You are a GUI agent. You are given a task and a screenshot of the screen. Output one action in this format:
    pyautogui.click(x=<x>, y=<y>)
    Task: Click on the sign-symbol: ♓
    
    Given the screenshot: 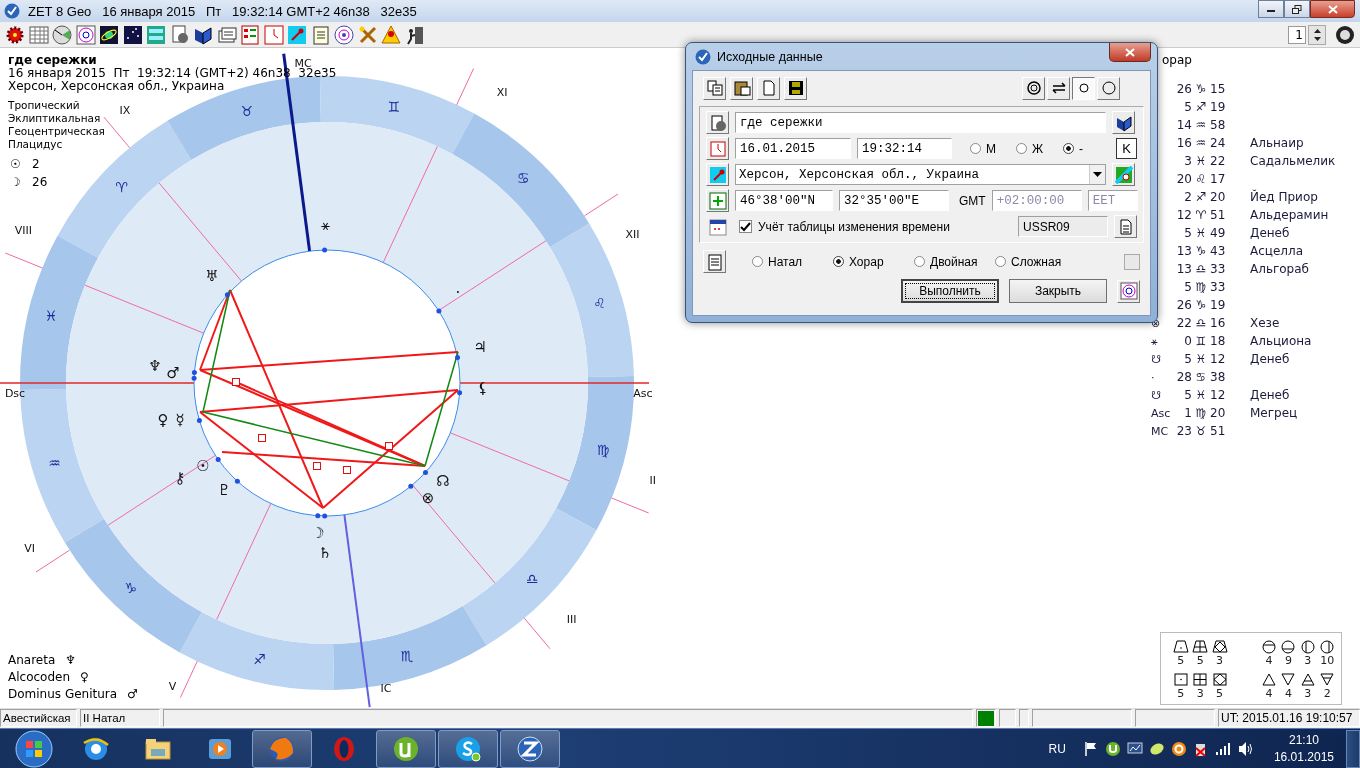 What is the action you would take?
    pyautogui.click(x=1201, y=359)
    